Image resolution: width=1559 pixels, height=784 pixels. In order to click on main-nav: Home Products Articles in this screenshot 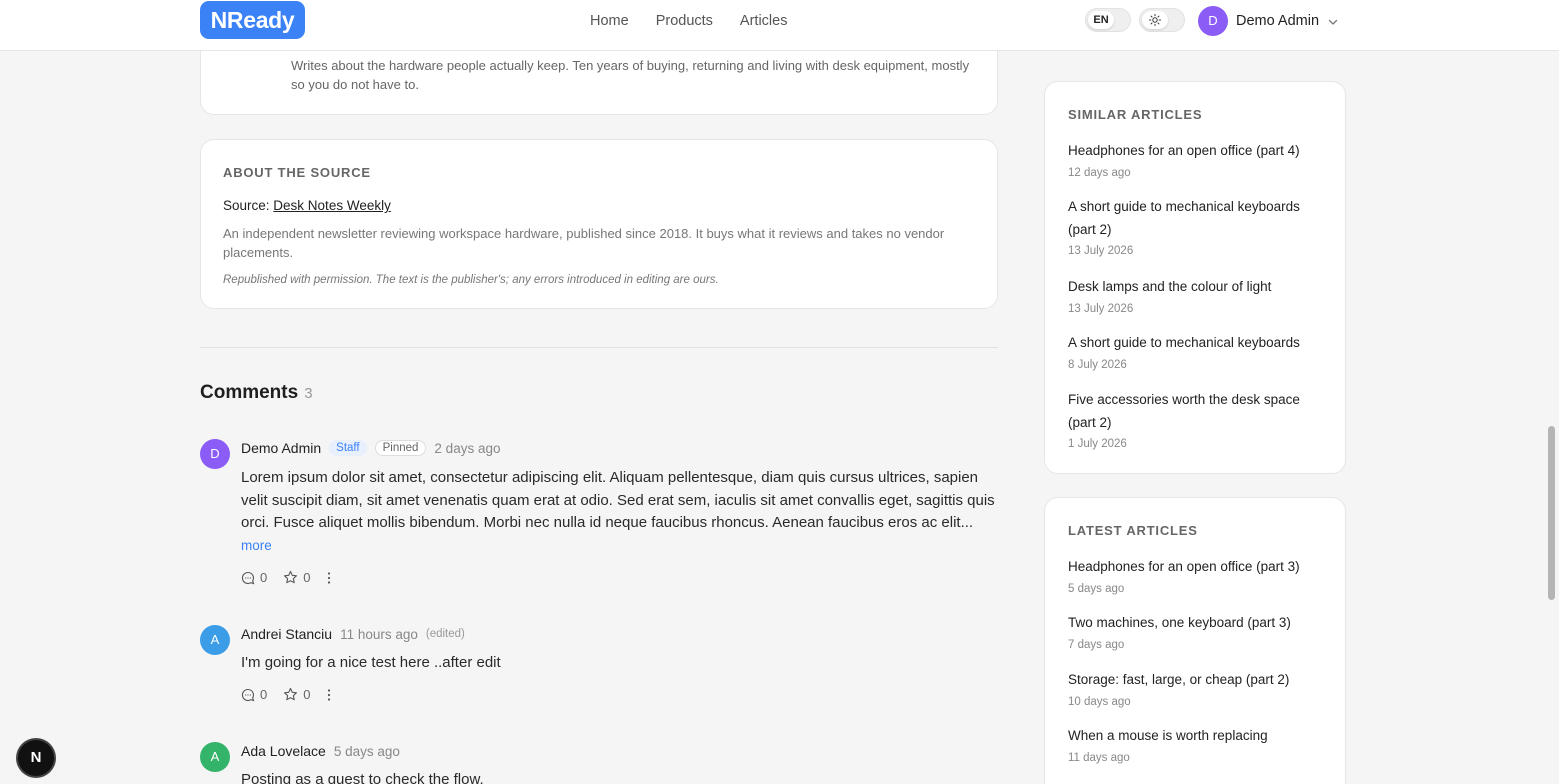, I will do `click(702, 21)`.